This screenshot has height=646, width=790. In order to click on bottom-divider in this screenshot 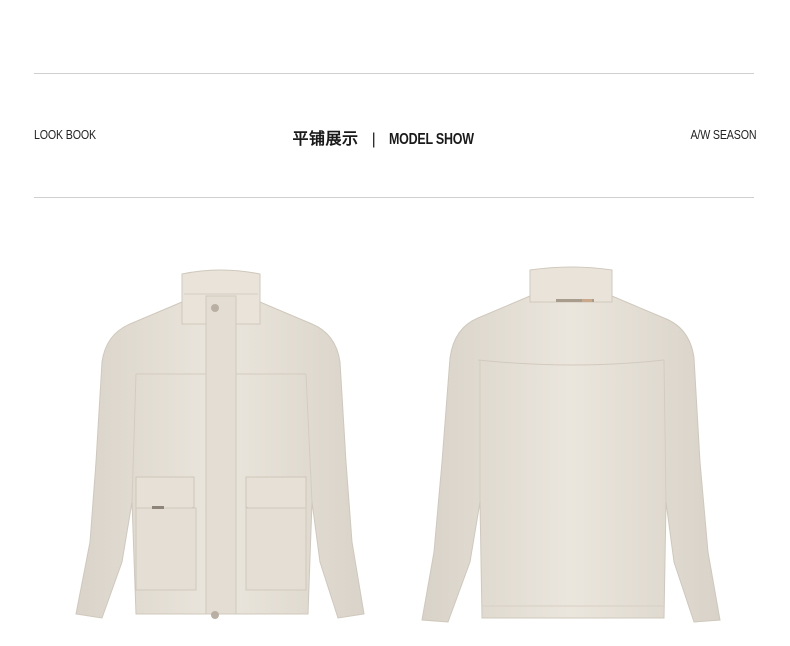, I will do `click(394, 197)`.